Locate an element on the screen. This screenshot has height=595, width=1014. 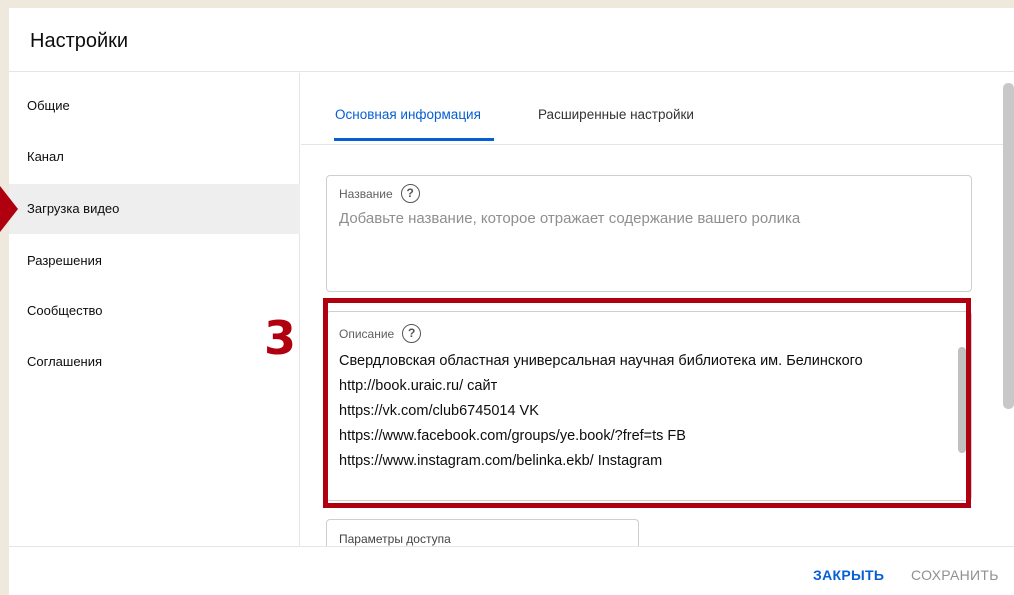
tab-advanced-settings: Расширенные настройки is located at coordinates (616, 114).